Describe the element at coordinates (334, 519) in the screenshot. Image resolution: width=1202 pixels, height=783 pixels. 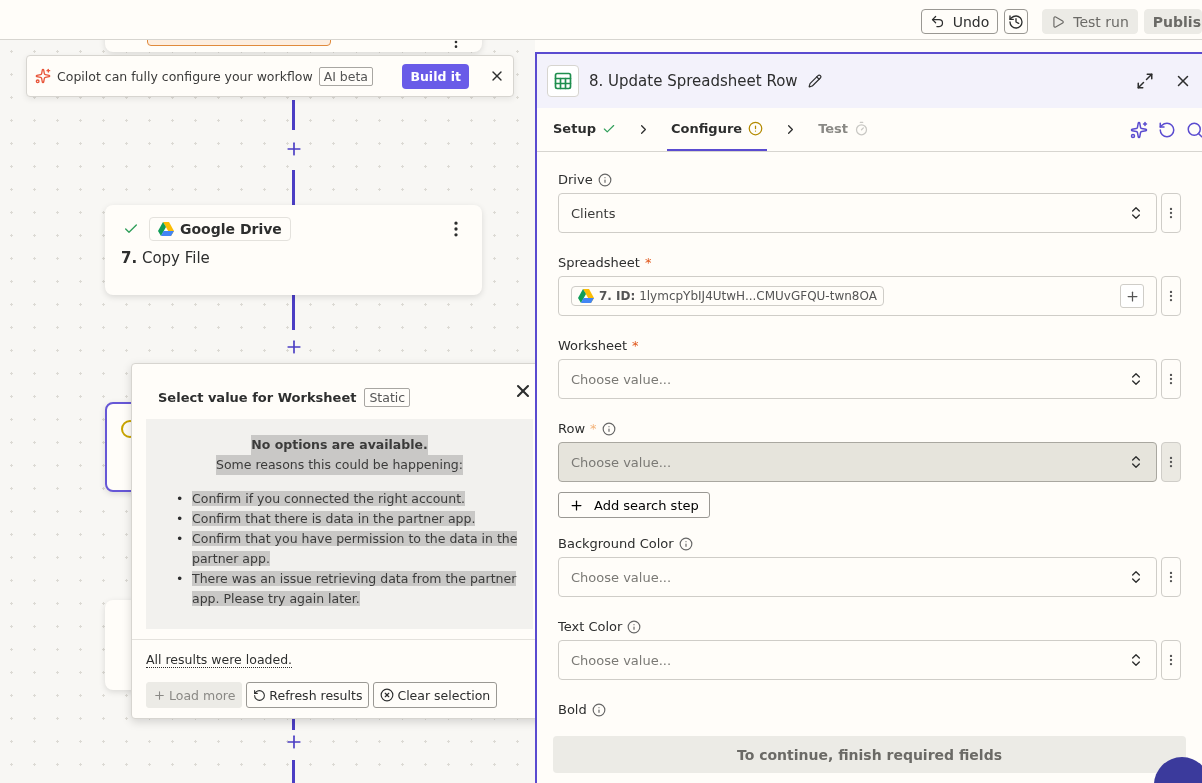
I see `reason-text: Confirm that there is data in the partner app.` at that location.